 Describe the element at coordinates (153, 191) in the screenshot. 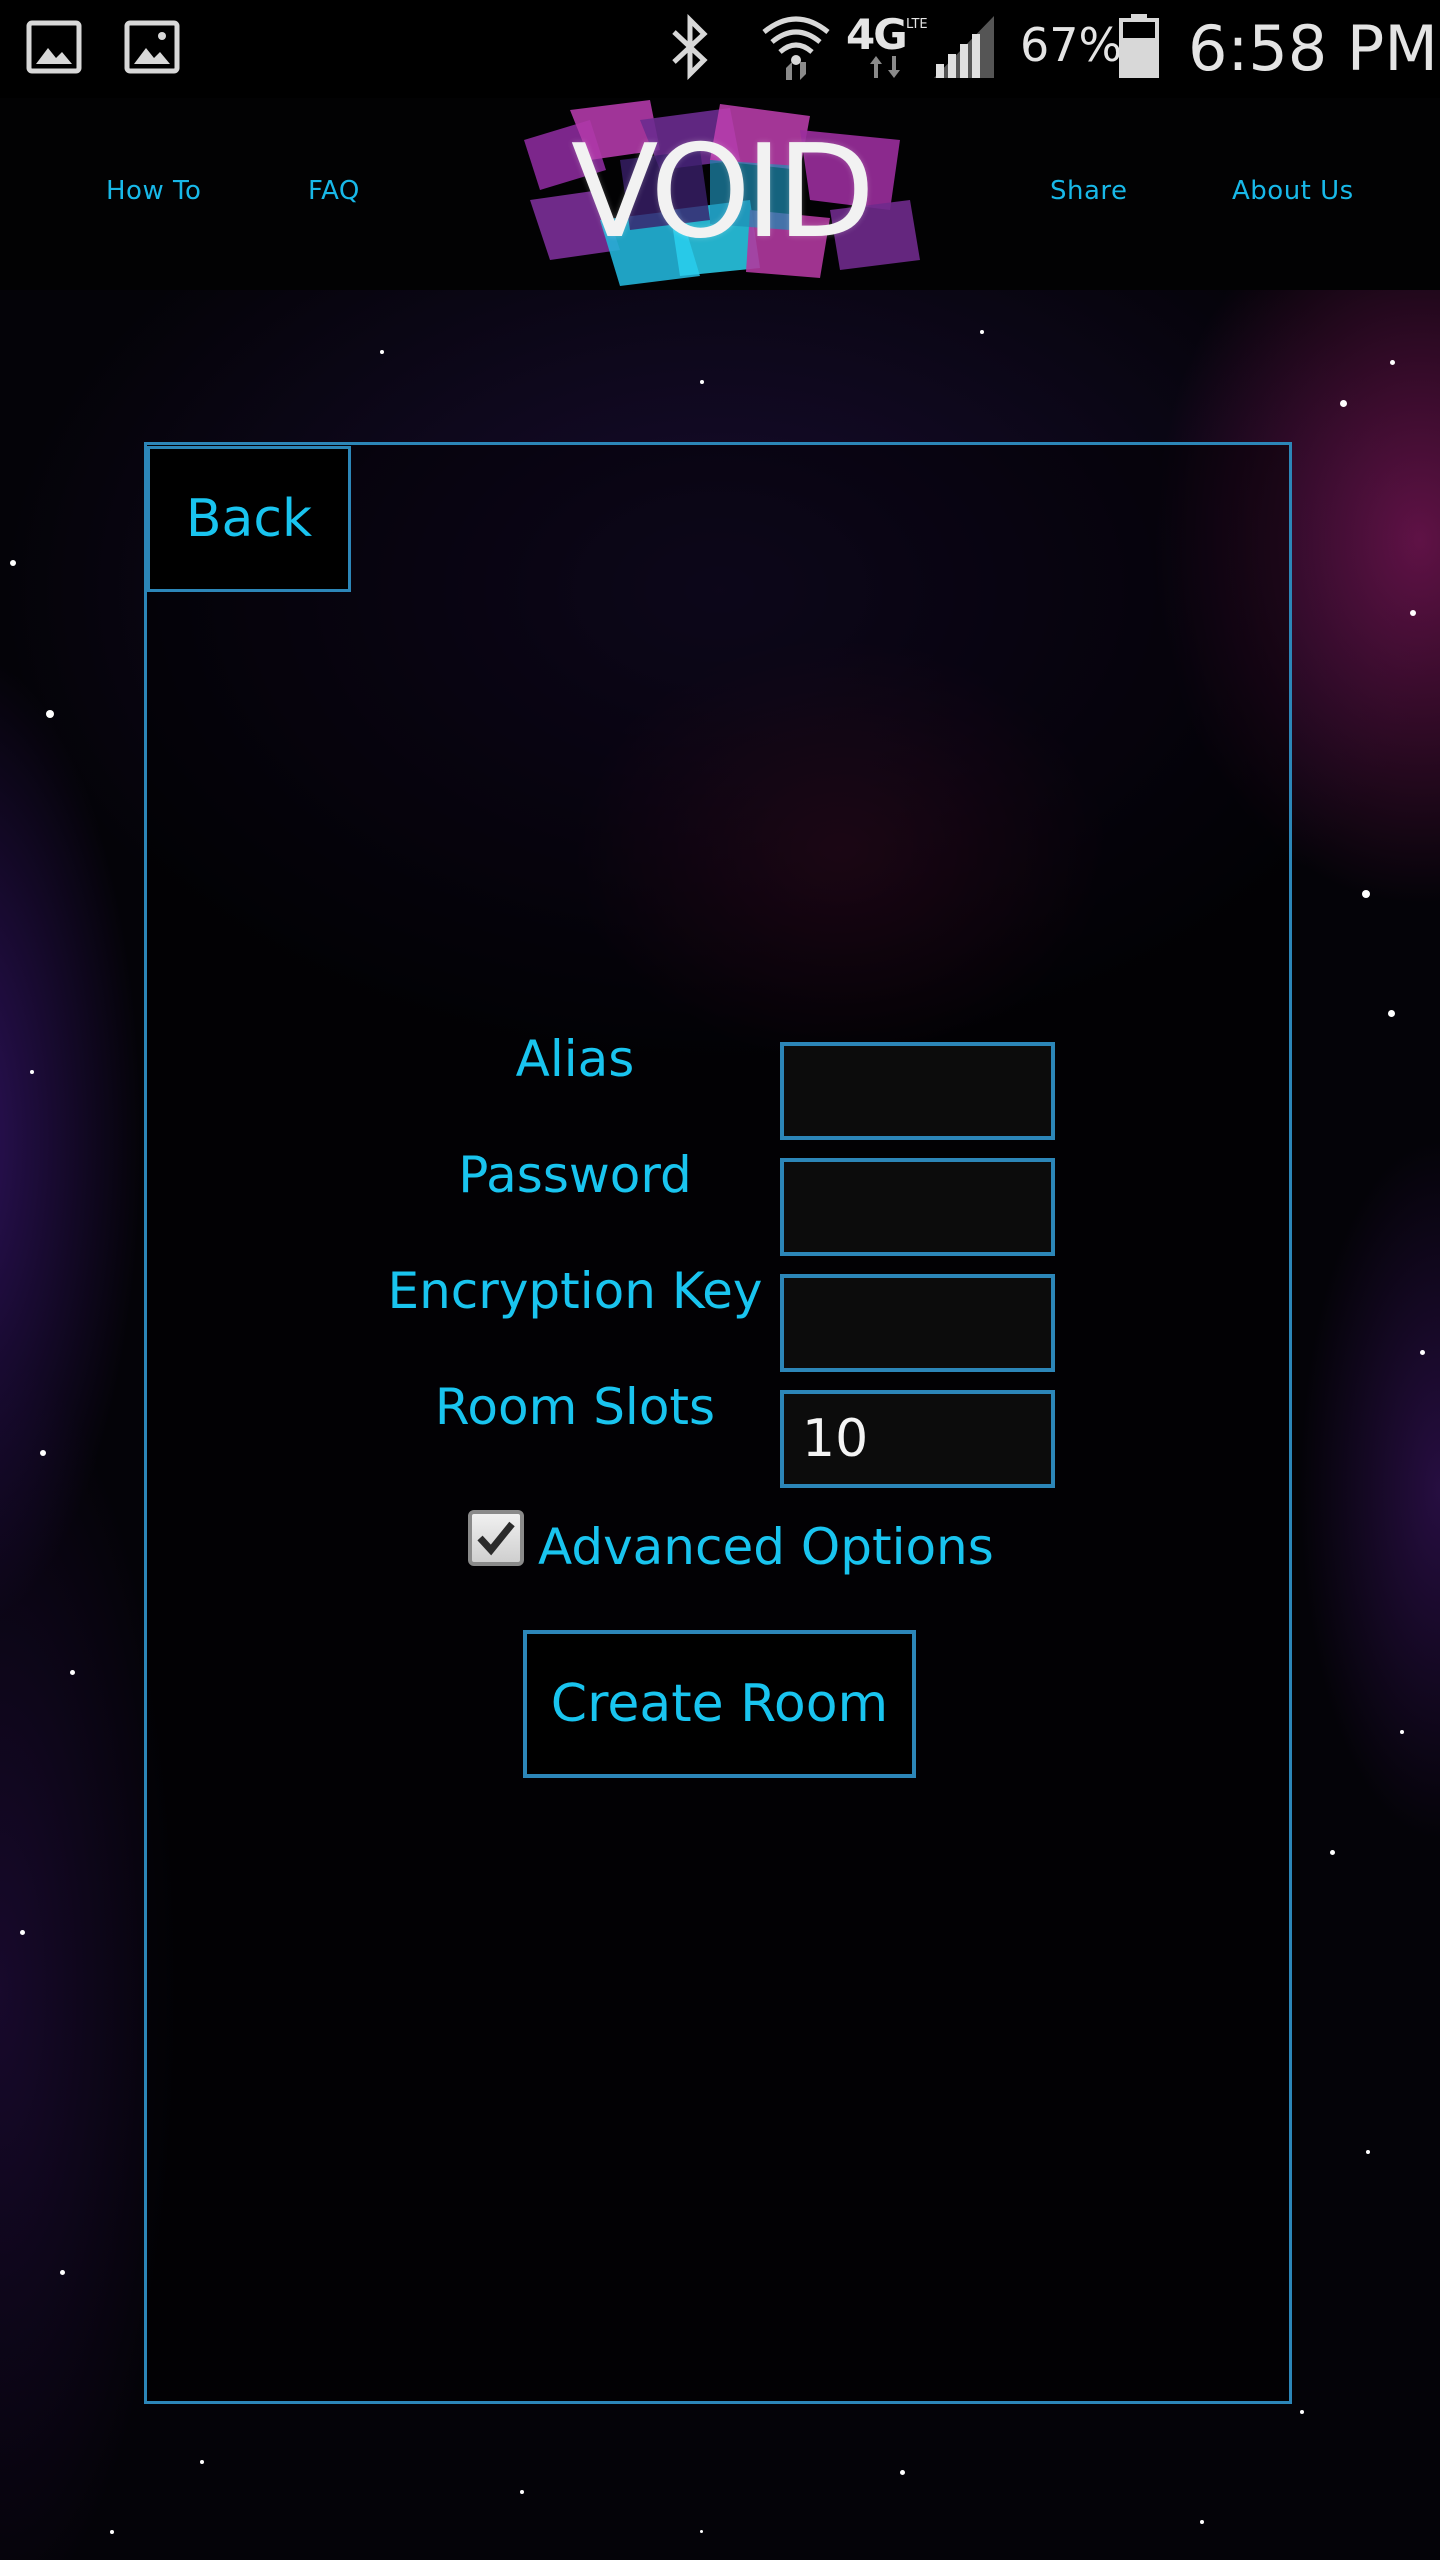

I see `nav-how-to: How To` at that location.